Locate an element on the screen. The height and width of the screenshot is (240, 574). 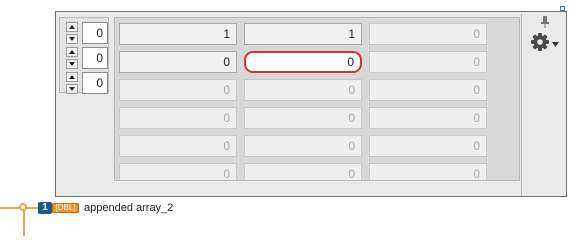
index-display-group: 0 0 0 is located at coordinates (84, 55).